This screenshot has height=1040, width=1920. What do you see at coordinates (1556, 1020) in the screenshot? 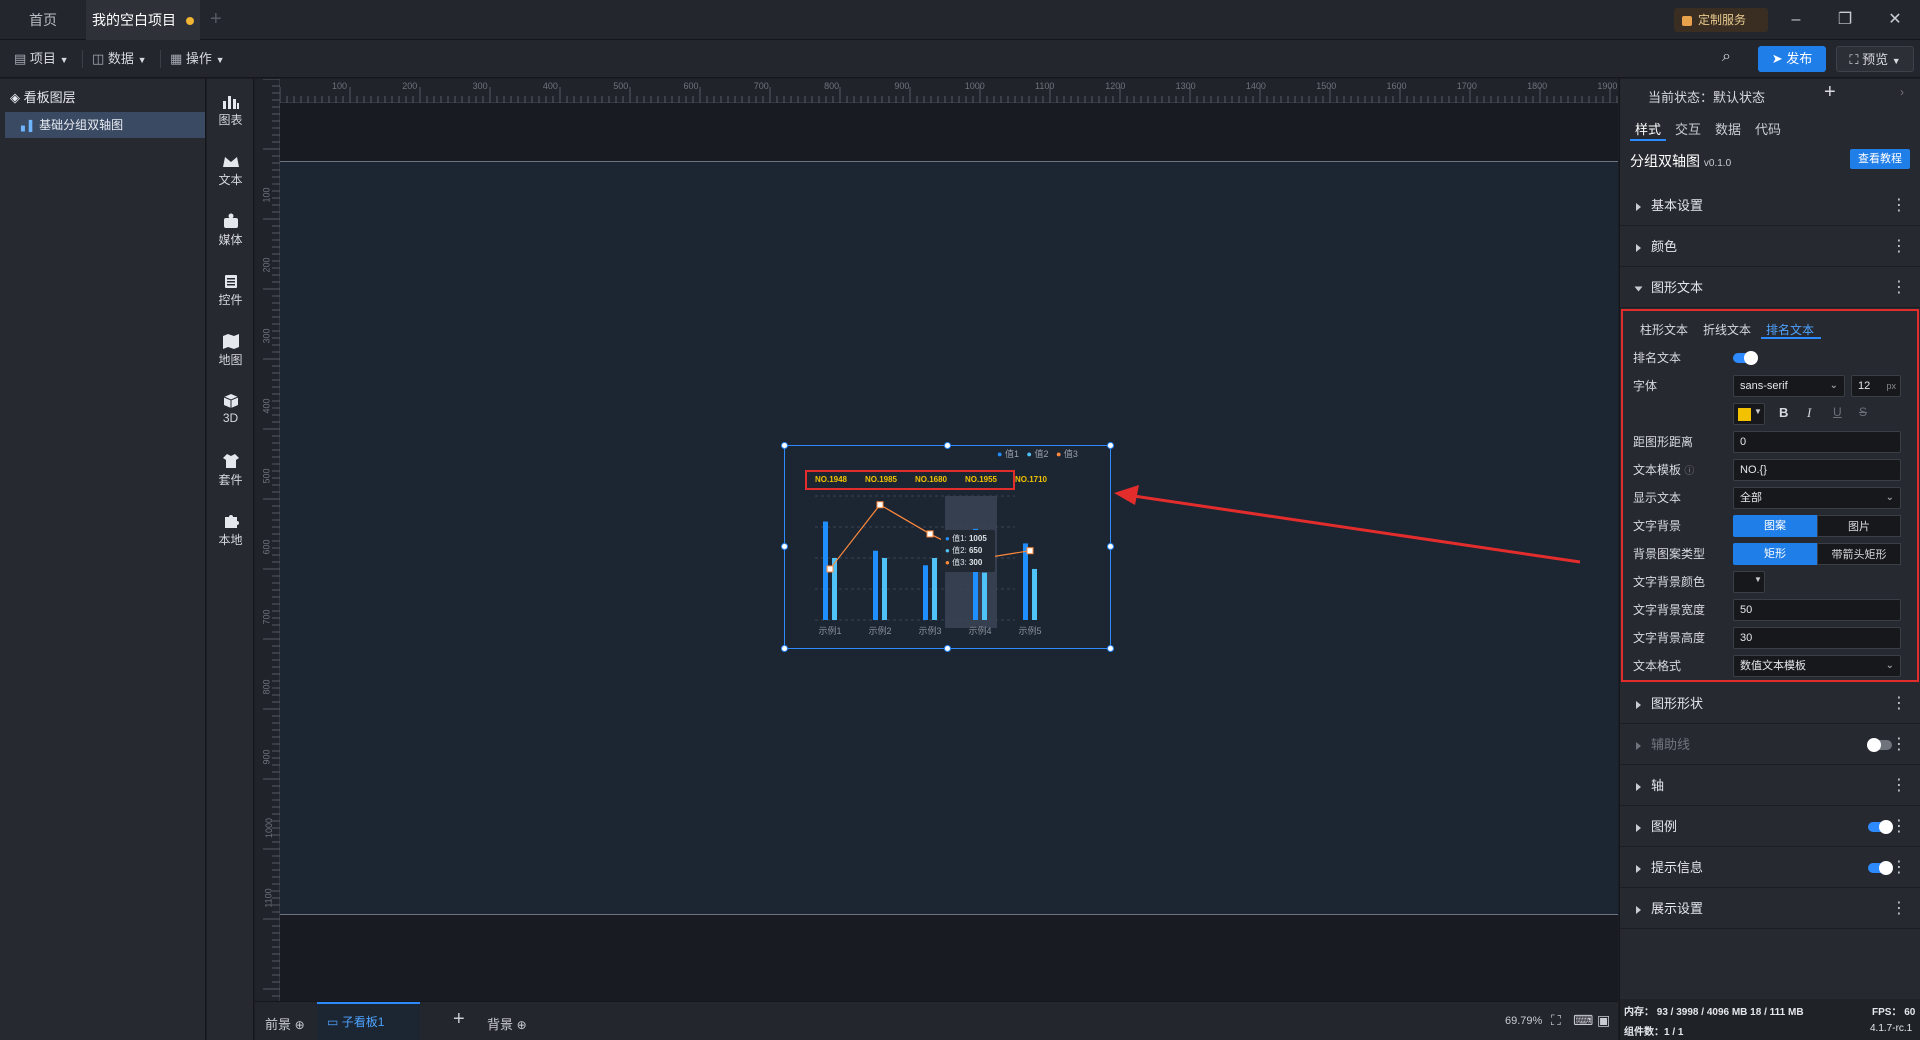
I see `fit-screen-icon: ⛶` at bounding box center [1556, 1020].